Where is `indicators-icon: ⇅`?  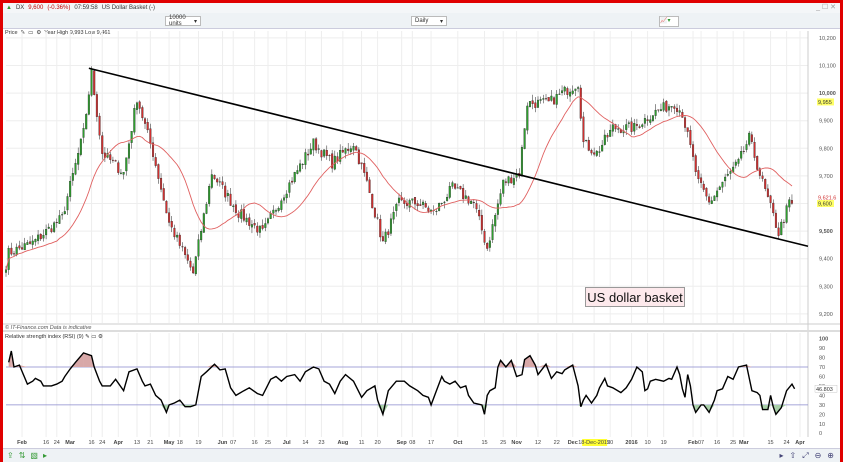 indicators-icon: ⇅ is located at coordinates (22, 455).